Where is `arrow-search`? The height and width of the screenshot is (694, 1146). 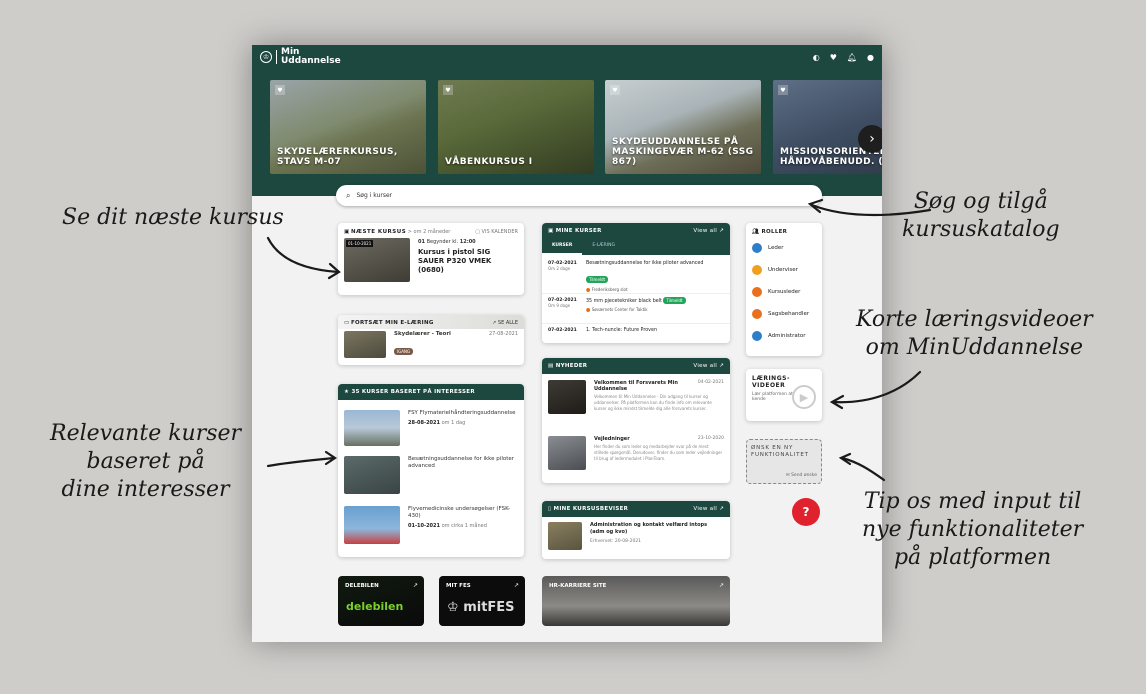 arrow-search is located at coordinates (871, 210).